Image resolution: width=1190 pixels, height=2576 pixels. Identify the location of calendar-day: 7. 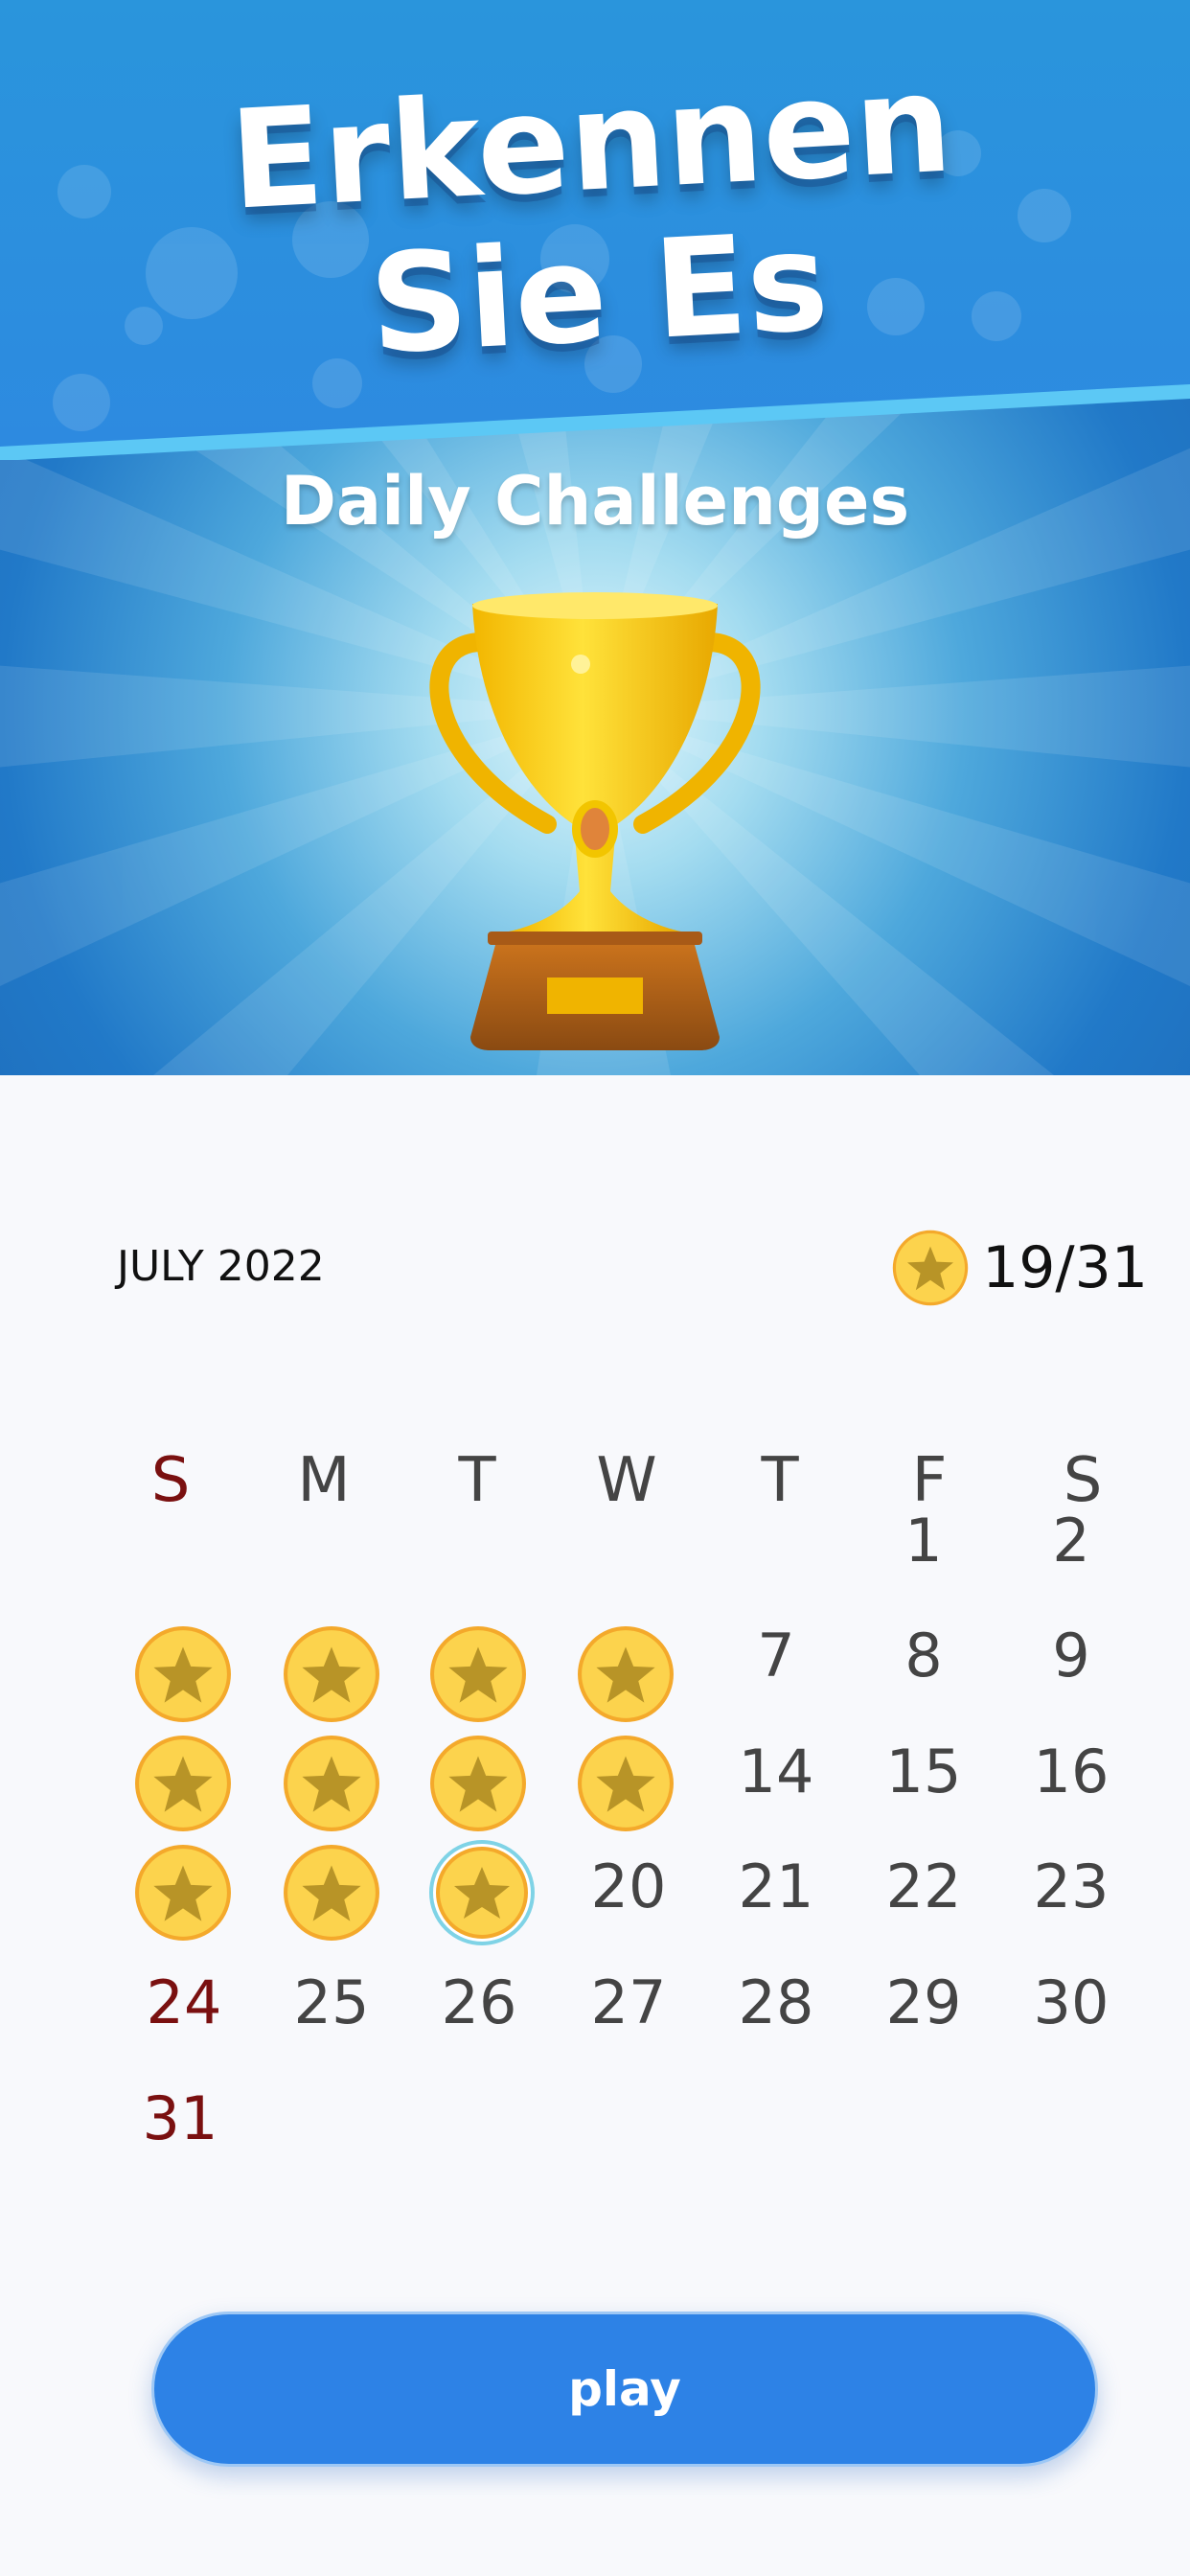
(777, 1655).